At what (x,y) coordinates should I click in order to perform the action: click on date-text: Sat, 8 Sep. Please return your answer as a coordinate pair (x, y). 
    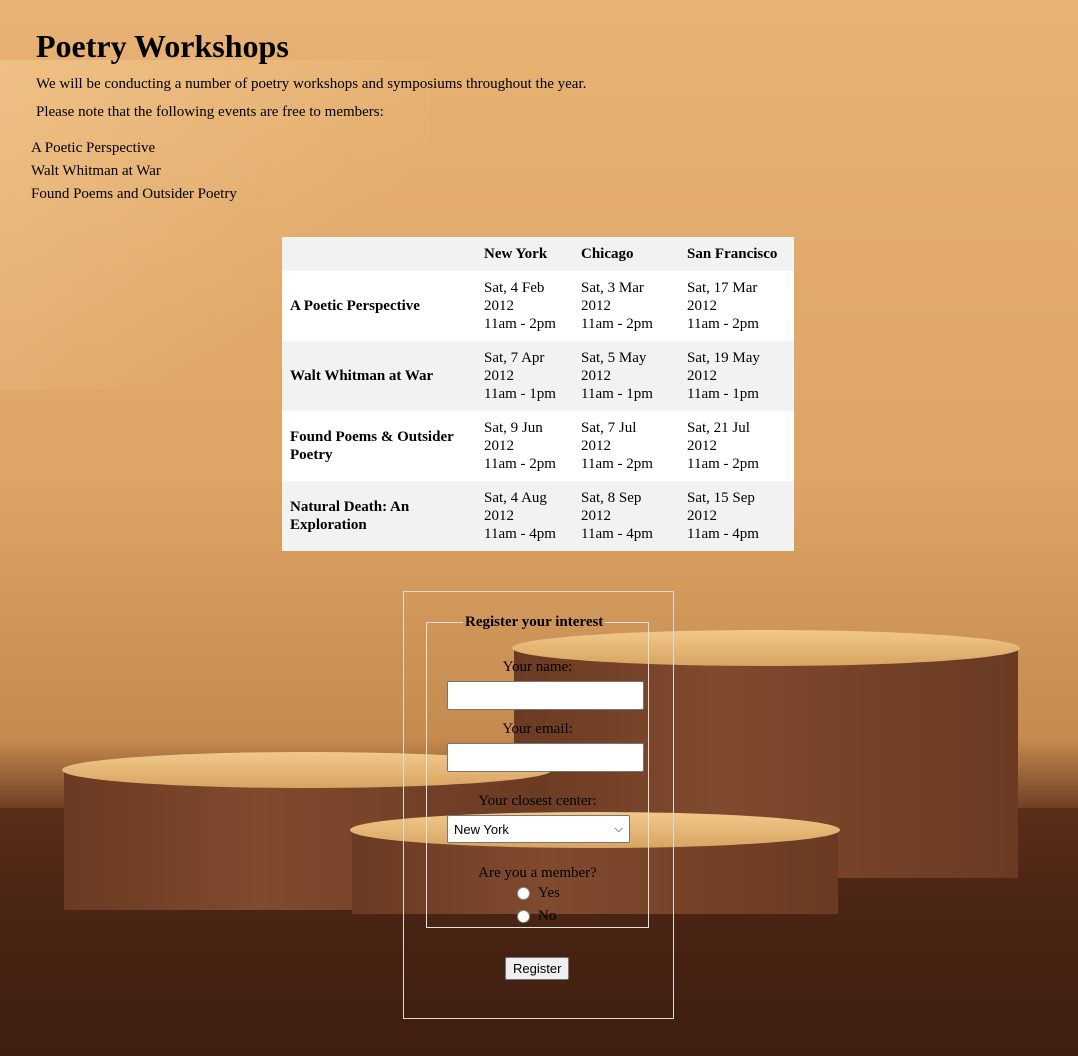
    Looking at the image, I should click on (611, 498).